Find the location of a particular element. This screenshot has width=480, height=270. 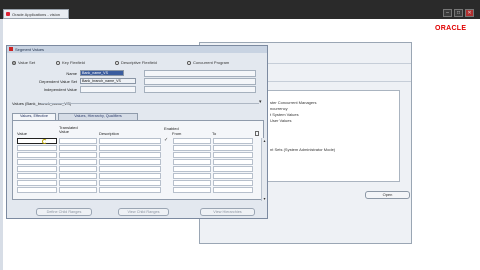

loading-cursor-icon is located at coordinates (44, 141).